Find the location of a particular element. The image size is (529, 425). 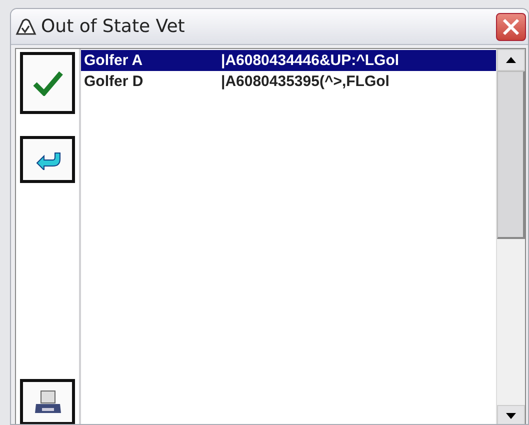

scroll-down-icon is located at coordinates (511, 416).